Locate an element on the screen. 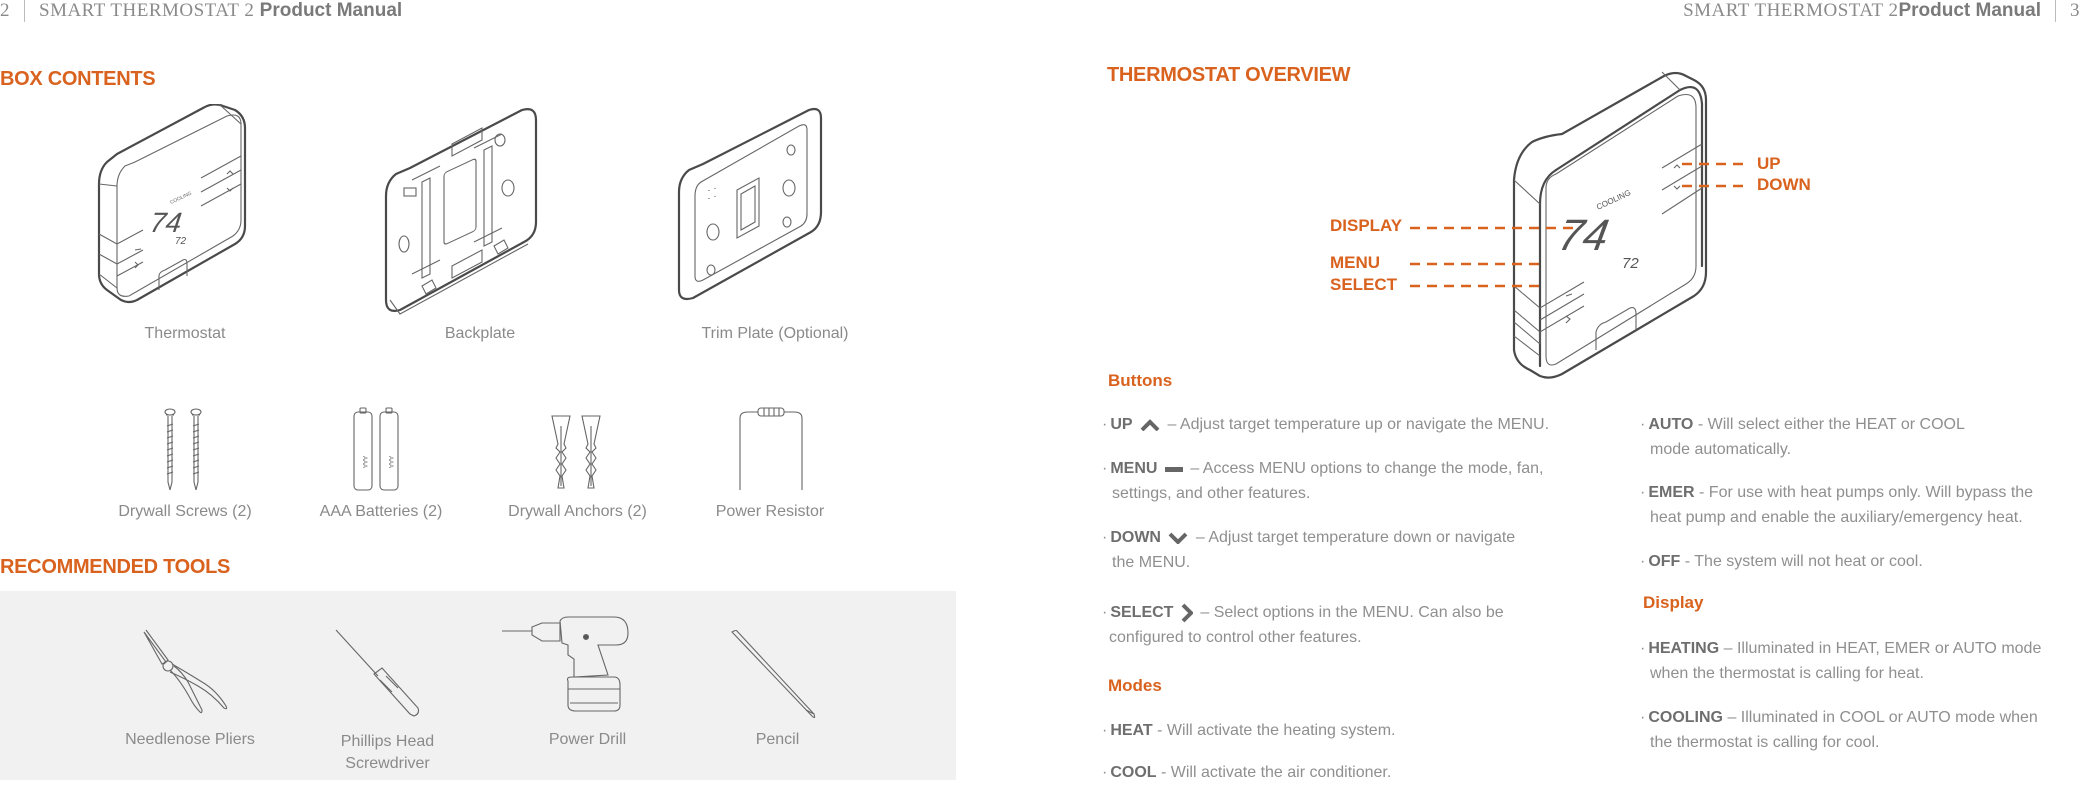  mode-name: EMER is located at coordinates (1671, 492).